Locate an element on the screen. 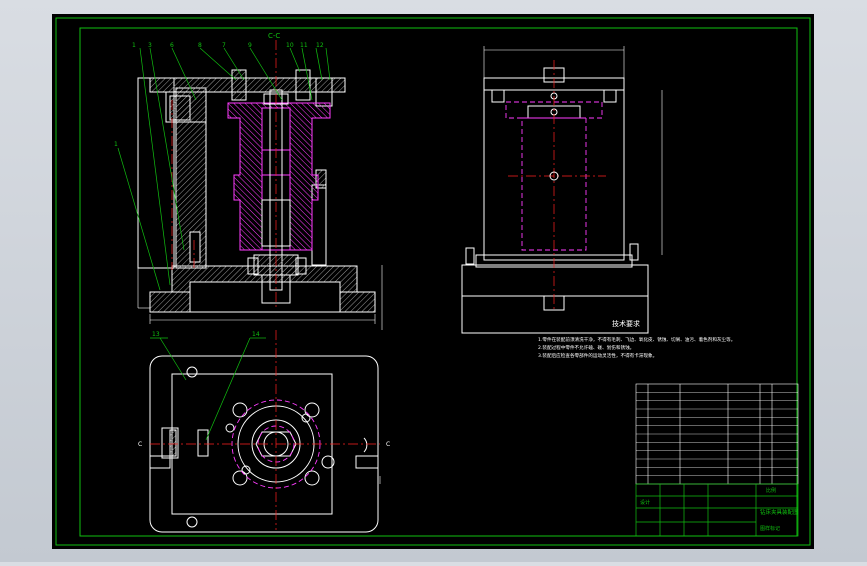  balloon-7: 7 is located at coordinates (224, 45).